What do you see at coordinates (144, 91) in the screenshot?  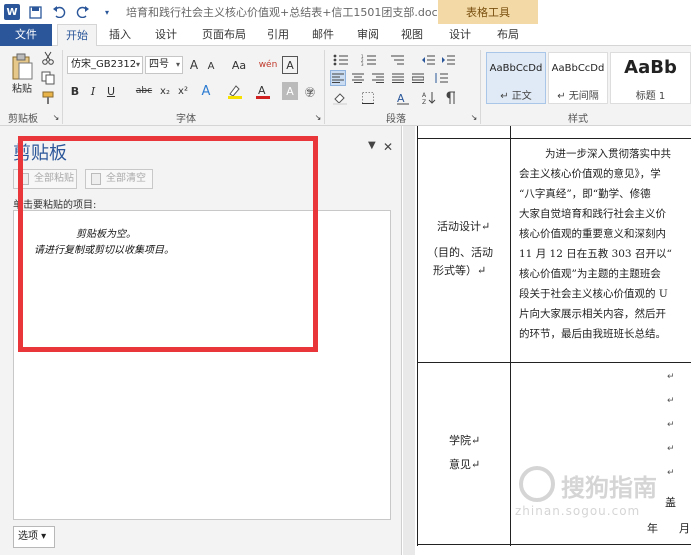 I see `strikethrough-button: abc` at bounding box center [144, 91].